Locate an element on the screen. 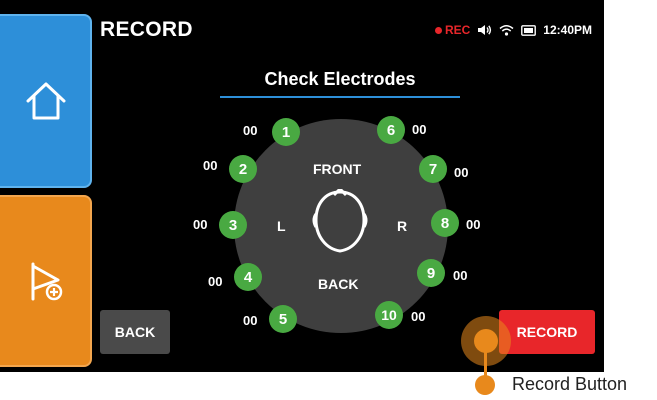  record-button: RECORD is located at coordinates (547, 332).